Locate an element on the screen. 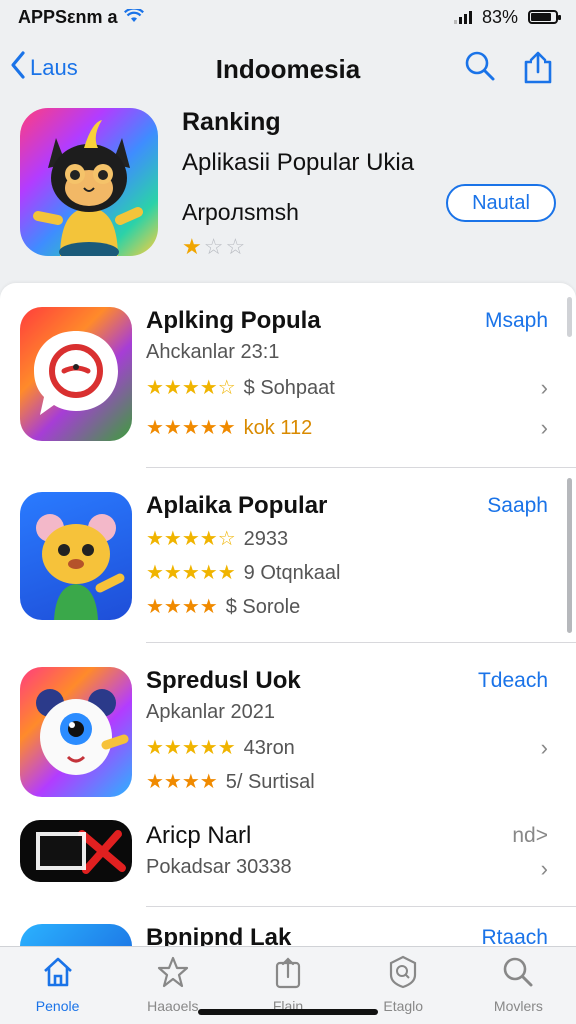  app-title: Aplaika Popular is located at coordinates (237, 505).